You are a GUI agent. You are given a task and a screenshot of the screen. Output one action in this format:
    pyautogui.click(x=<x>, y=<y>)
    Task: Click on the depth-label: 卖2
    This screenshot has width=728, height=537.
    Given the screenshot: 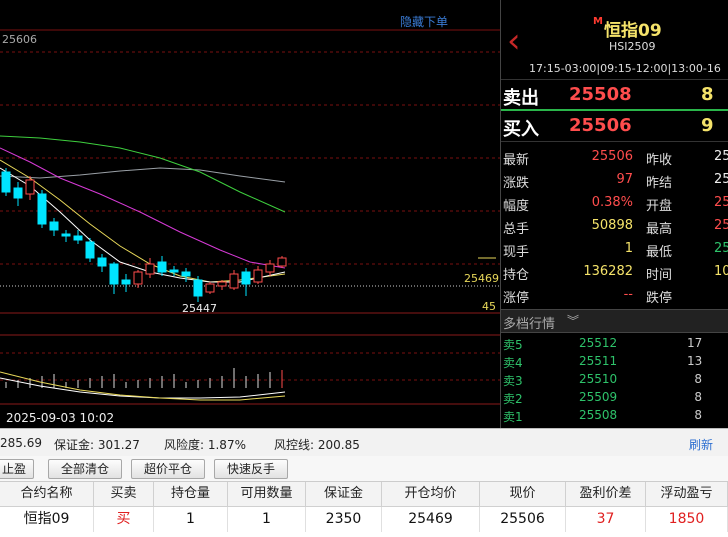 What is the action you would take?
    pyautogui.click(x=513, y=399)
    